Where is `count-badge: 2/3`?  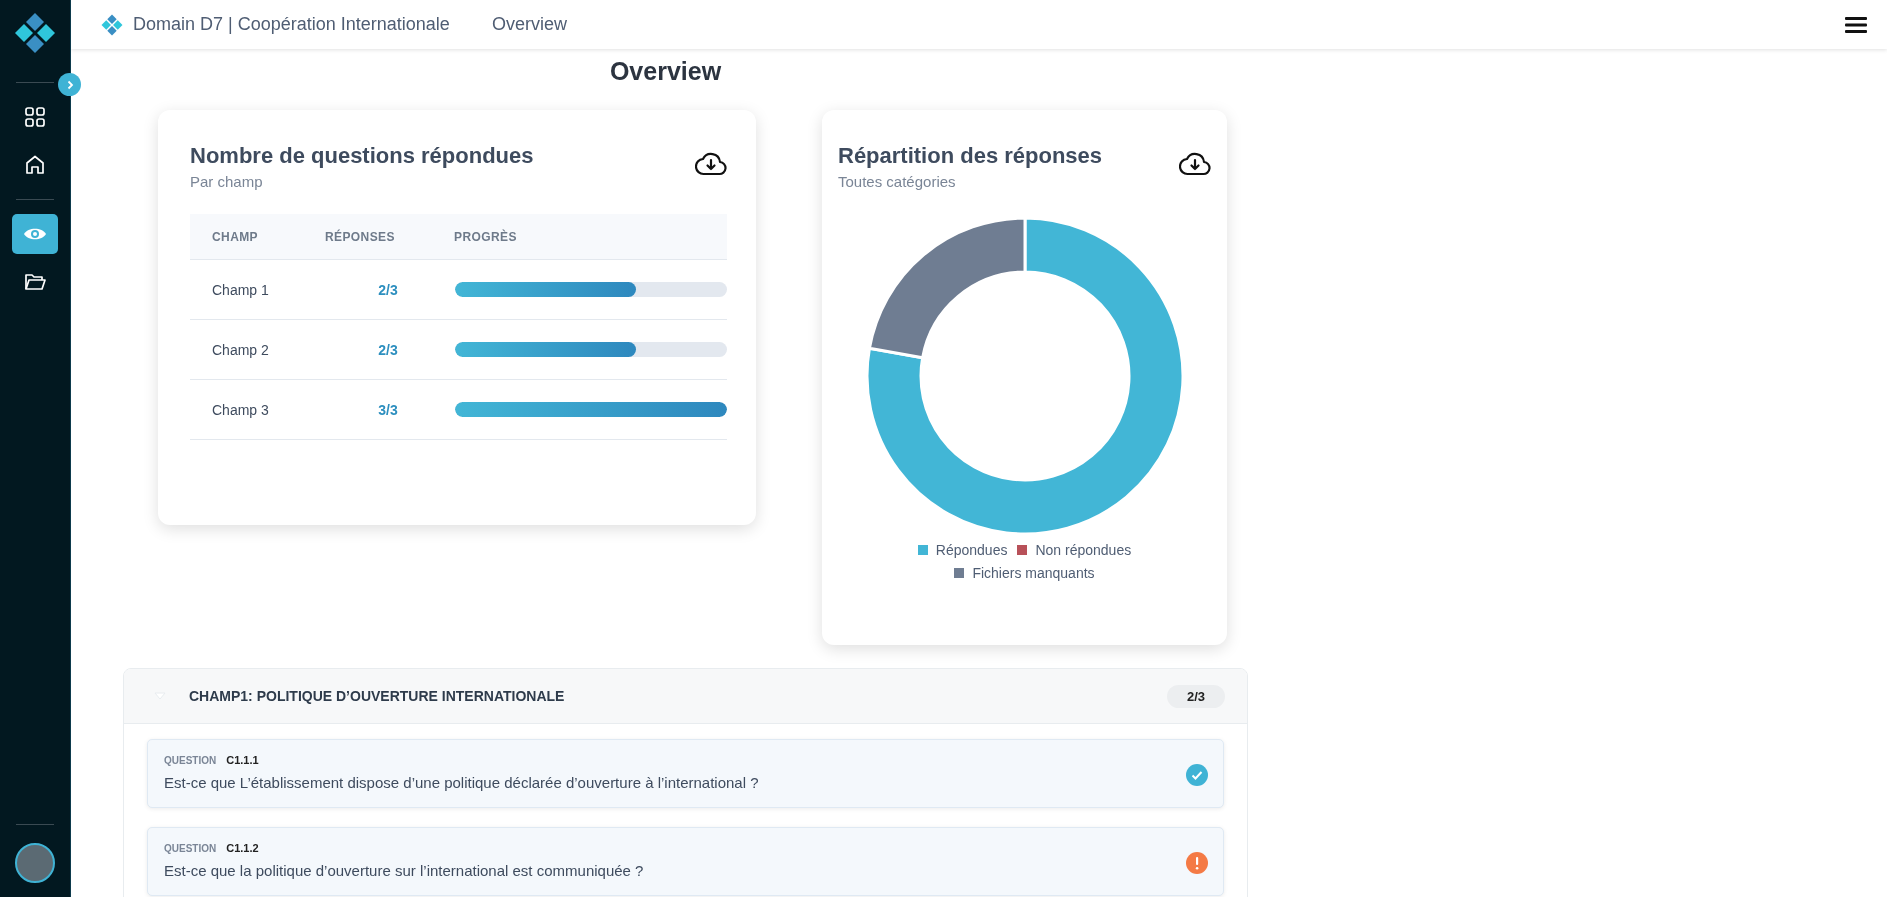 count-badge: 2/3 is located at coordinates (1195, 696).